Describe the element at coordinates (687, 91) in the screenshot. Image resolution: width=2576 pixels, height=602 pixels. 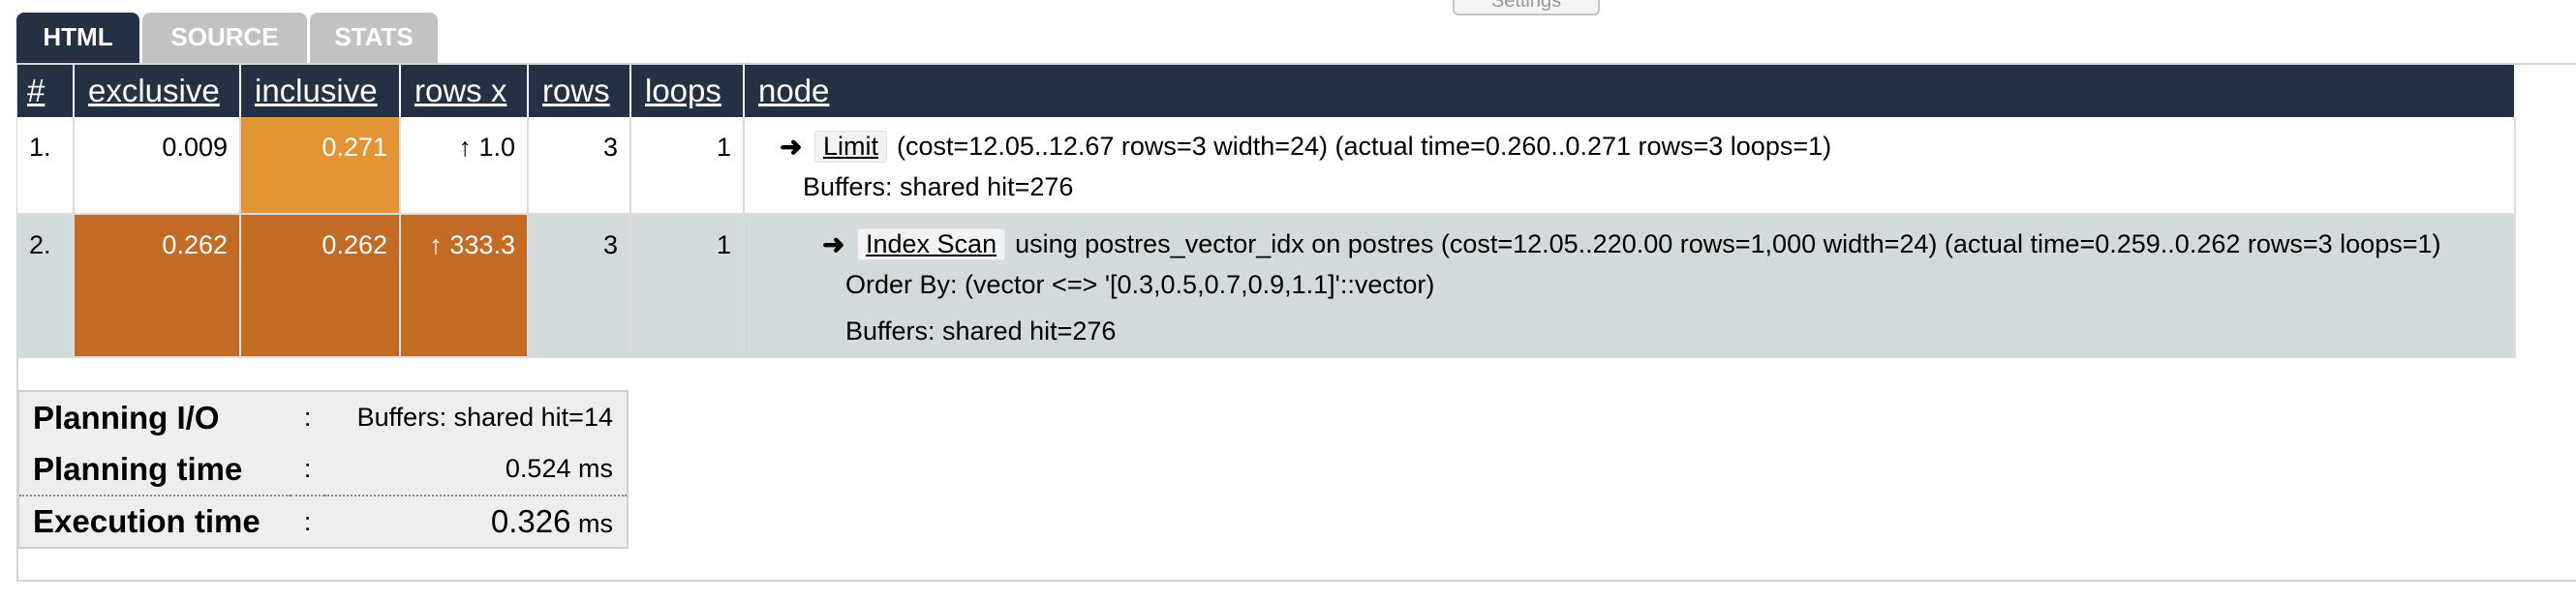
I see `col-header-loops: loops` at that location.